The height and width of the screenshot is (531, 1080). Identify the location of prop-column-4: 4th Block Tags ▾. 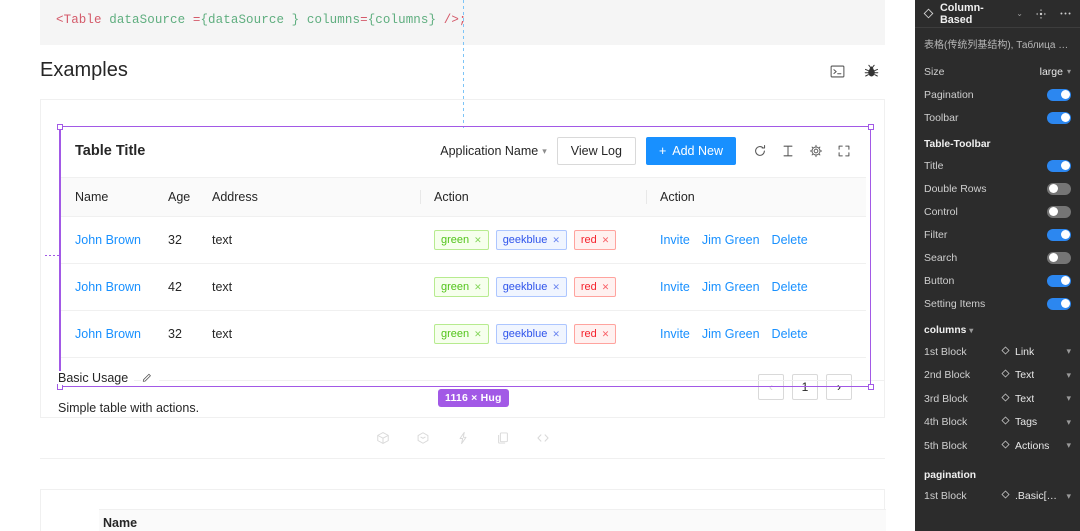
(997, 423).